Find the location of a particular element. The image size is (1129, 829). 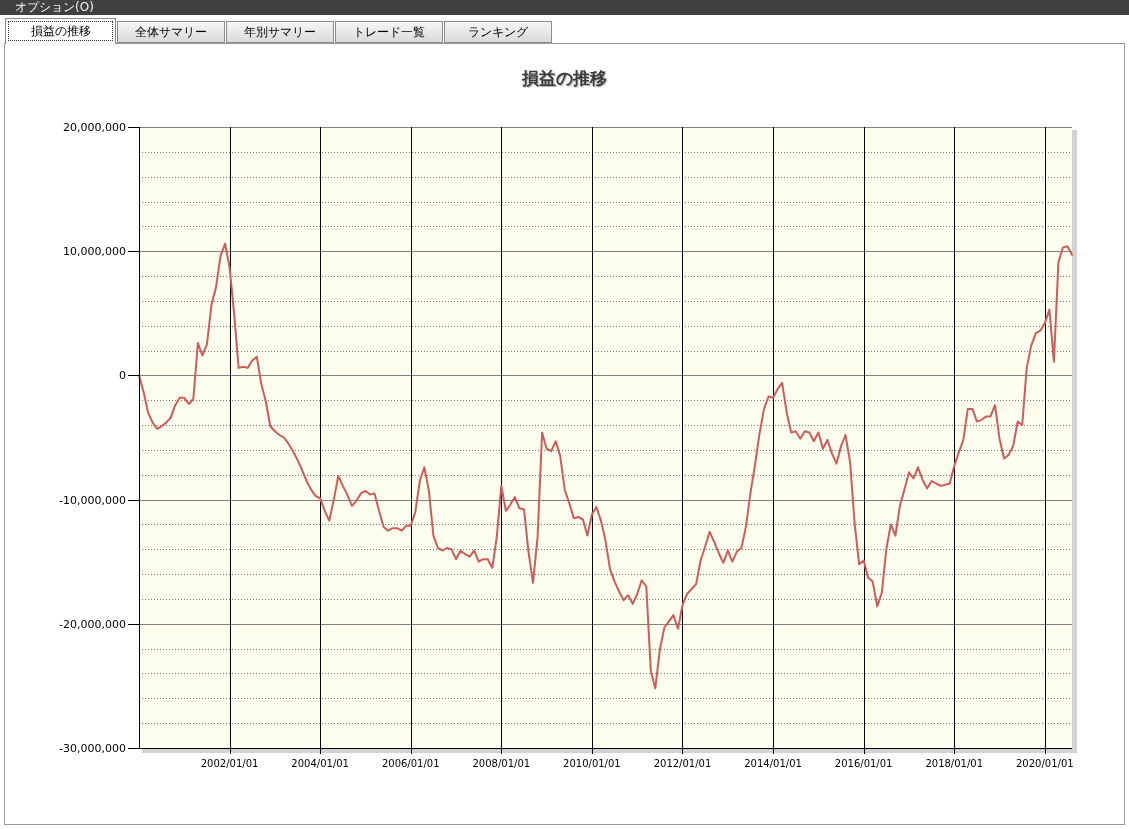

x-axis-label: 2008/01/01 is located at coordinates (501, 763).